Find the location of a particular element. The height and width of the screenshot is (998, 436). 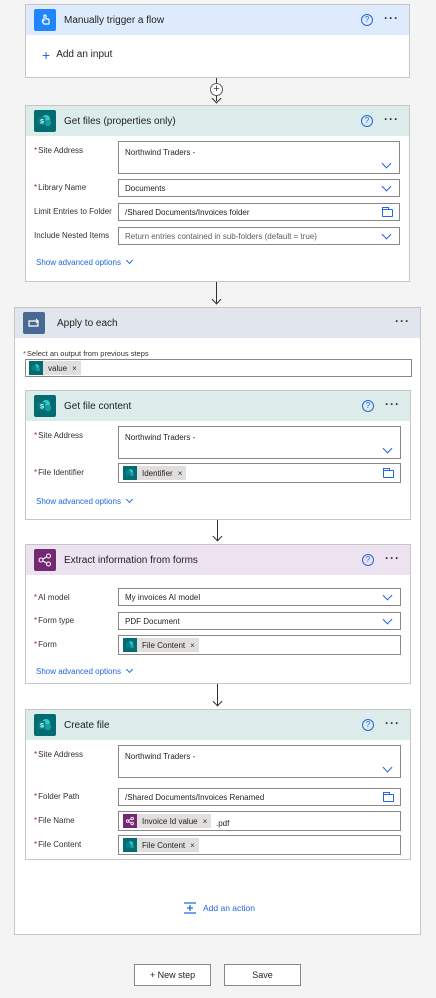

file-identifier-input: Identifier × is located at coordinates (259, 473).